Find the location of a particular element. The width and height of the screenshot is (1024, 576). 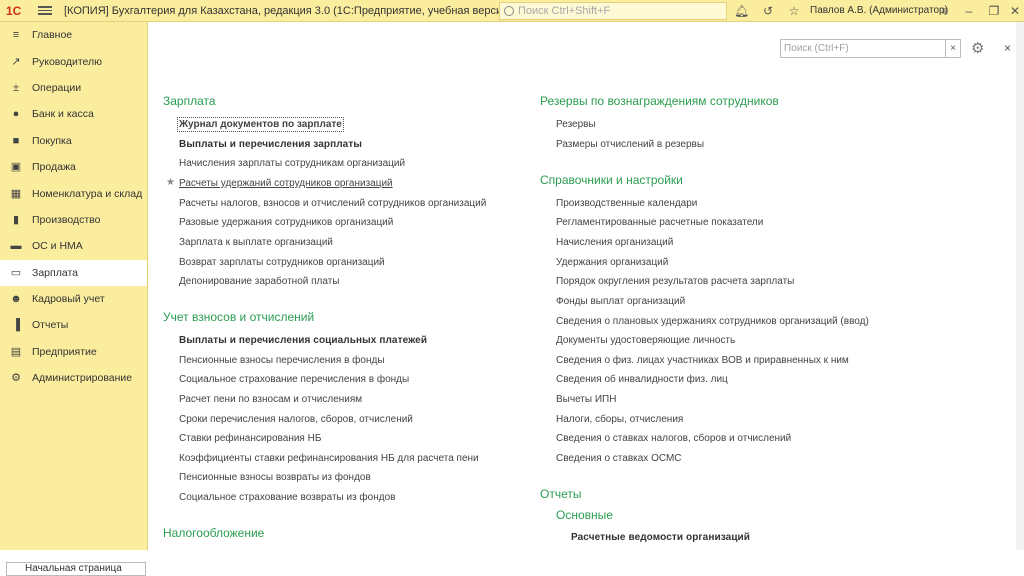

user-name: Павлов А.В. (Администратор) is located at coordinates (879, 10).